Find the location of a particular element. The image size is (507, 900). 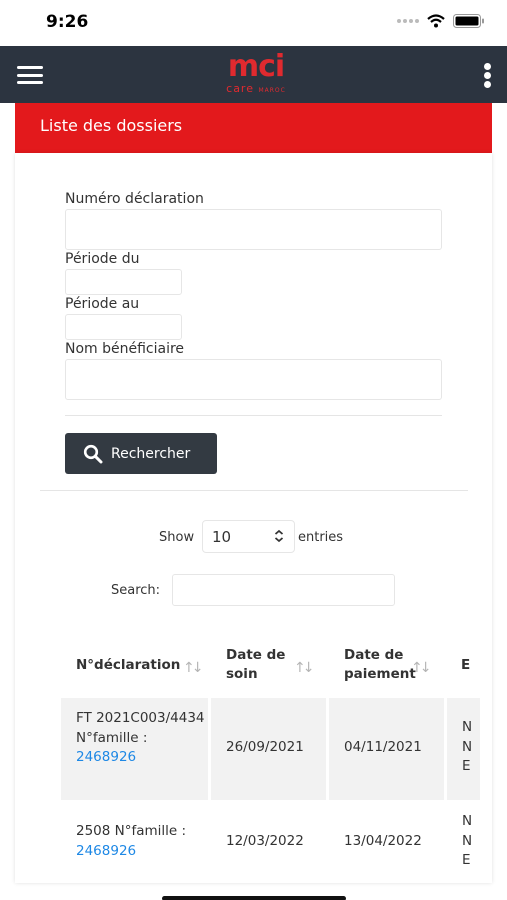

entries-label: entries is located at coordinates (321, 537).